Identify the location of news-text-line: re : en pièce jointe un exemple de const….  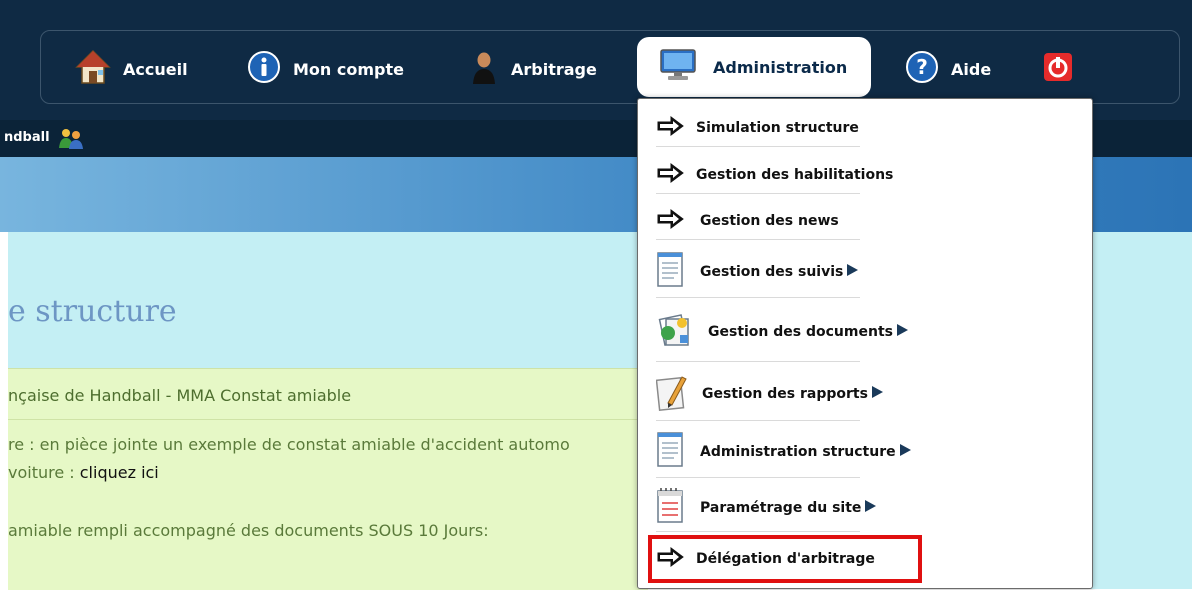
(289, 444).